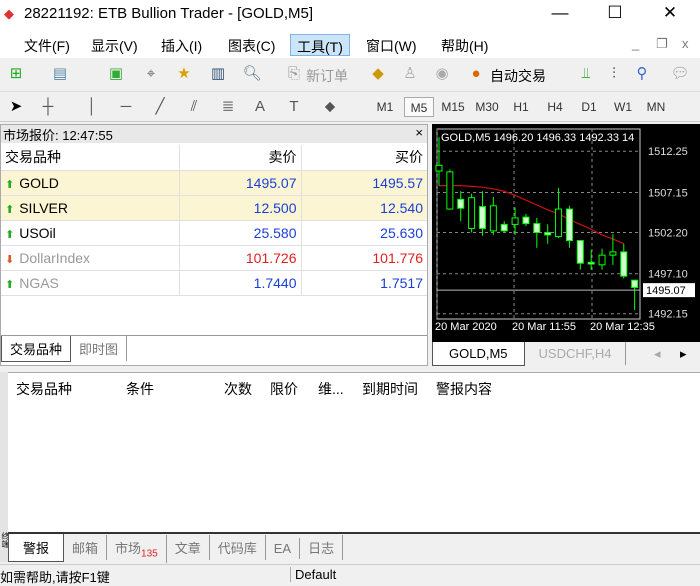  I want to click on market-watch-row: ⬆ SILVER 12.500 12.540, so click(214, 208).